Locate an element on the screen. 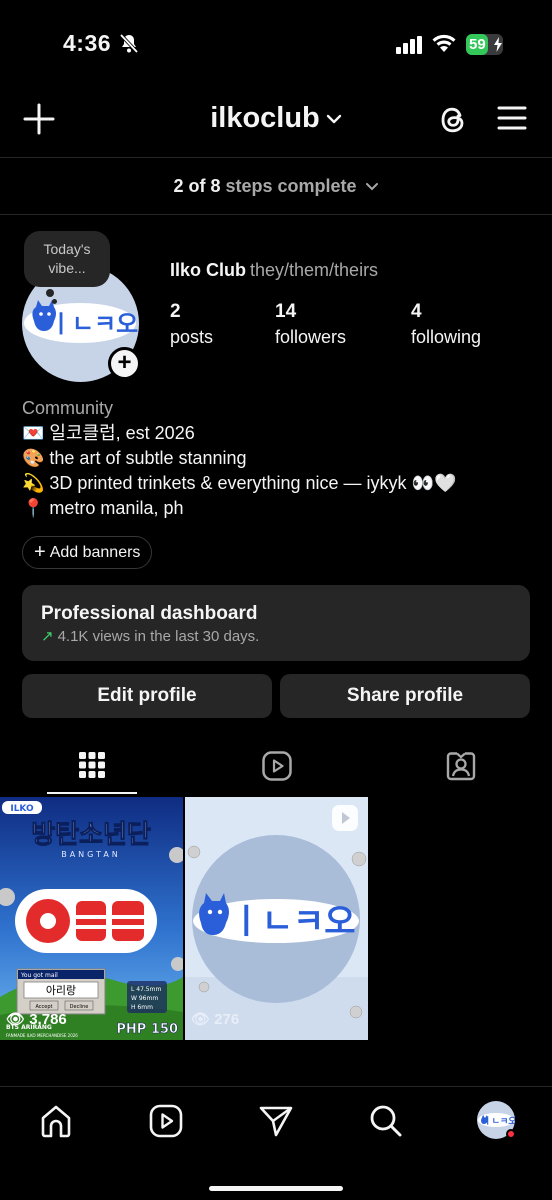  steps-count: 2 of 8 is located at coordinates (197, 186).